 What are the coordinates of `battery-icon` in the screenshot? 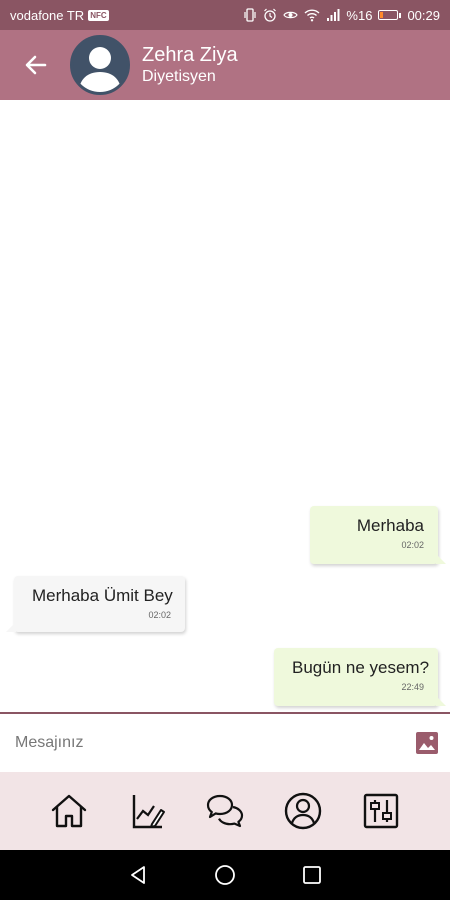 It's located at (390, 15).